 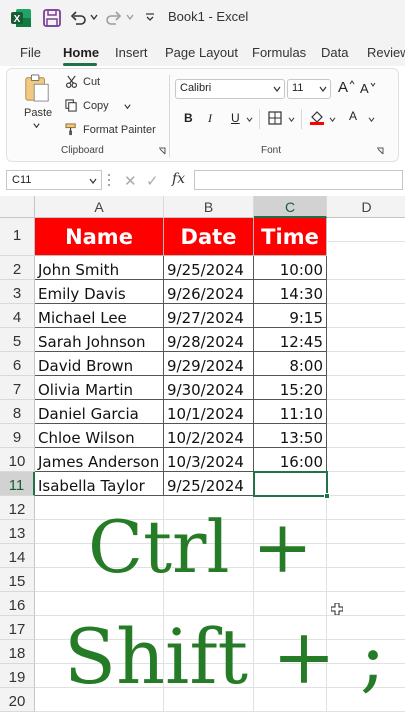 What do you see at coordinates (386, 52) in the screenshot?
I see `tab-review: Review` at bounding box center [386, 52].